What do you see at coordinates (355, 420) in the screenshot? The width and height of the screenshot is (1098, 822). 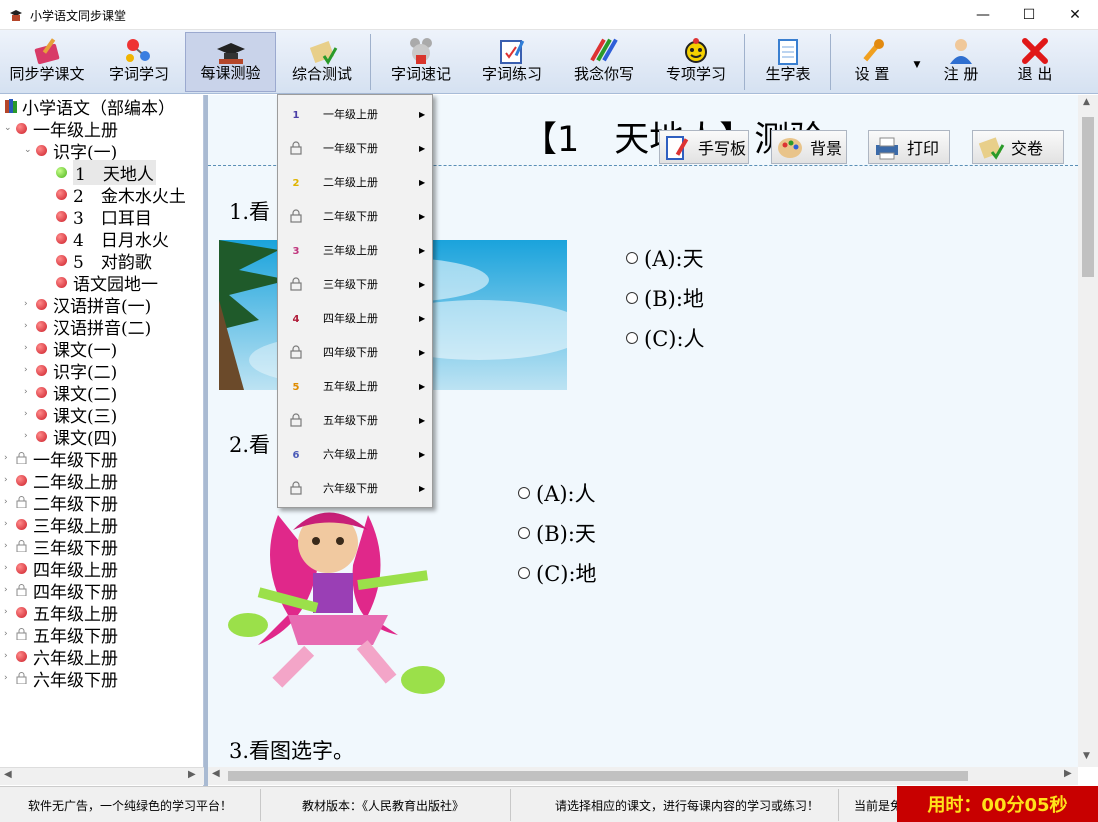 I see `menu-item: 五年级下册▶` at bounding box center [355, 420].